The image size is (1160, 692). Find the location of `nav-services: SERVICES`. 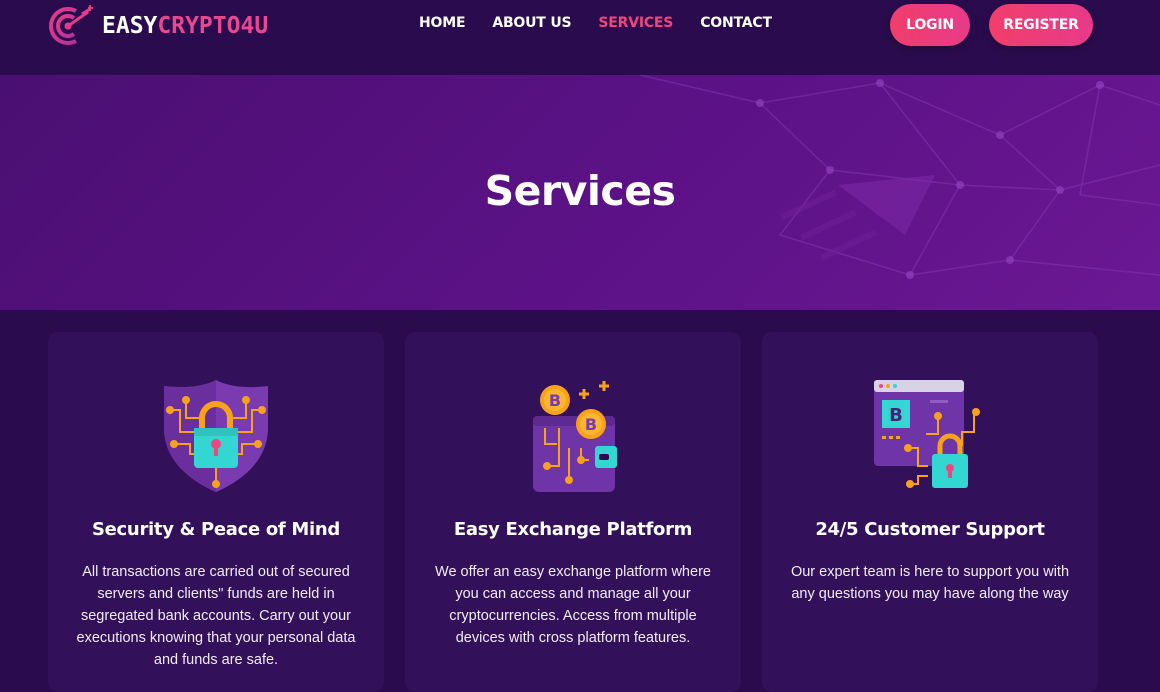

nav-services: SERVICES is located at coordinates (635, 23).